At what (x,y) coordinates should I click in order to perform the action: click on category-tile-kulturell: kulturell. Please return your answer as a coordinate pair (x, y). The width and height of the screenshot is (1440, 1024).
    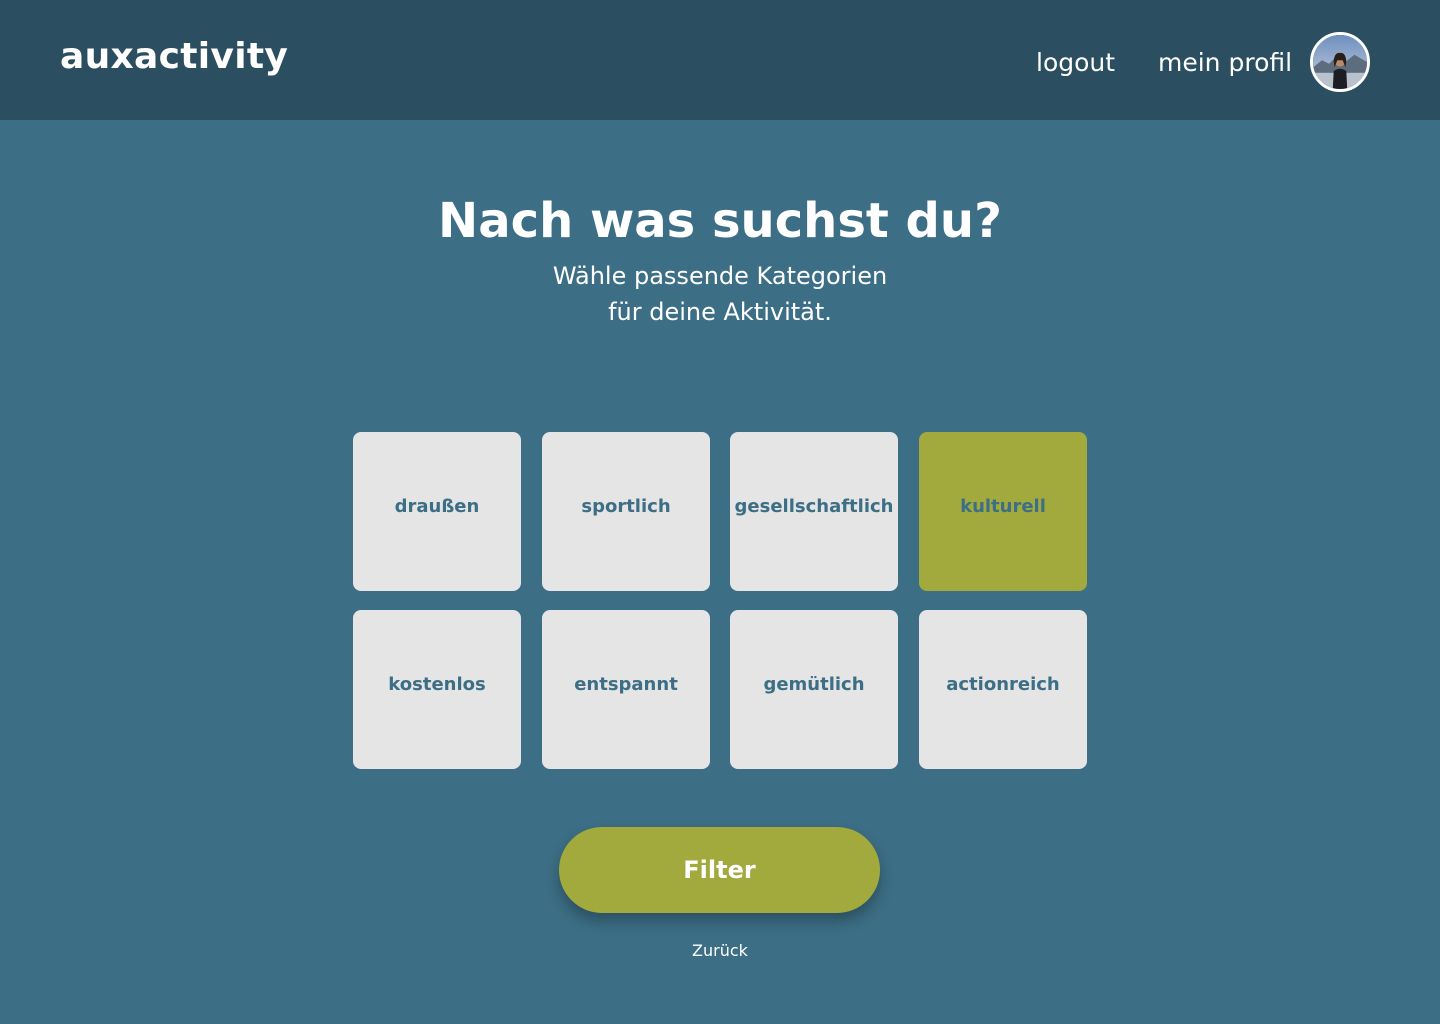
    Looking at the image, I should click on (1003, 511).